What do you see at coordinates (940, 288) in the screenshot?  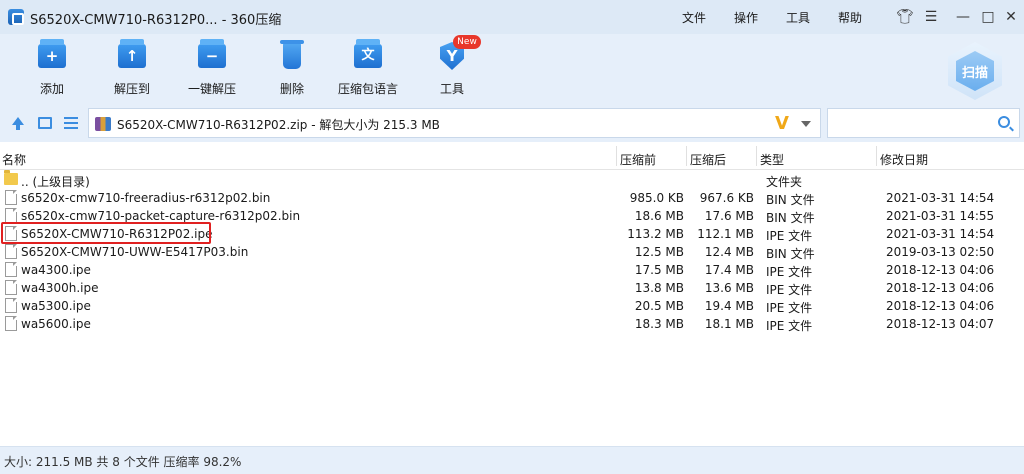 I see `modified-date: 2018-12-13 04:06` at bounding box center [940, 288].